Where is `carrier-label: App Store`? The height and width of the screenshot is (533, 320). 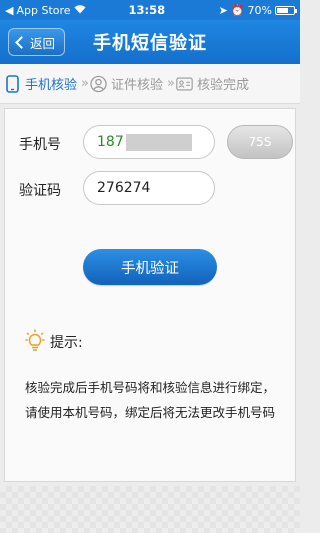
carrier-label: App Store is located at coordinates (43, 10).